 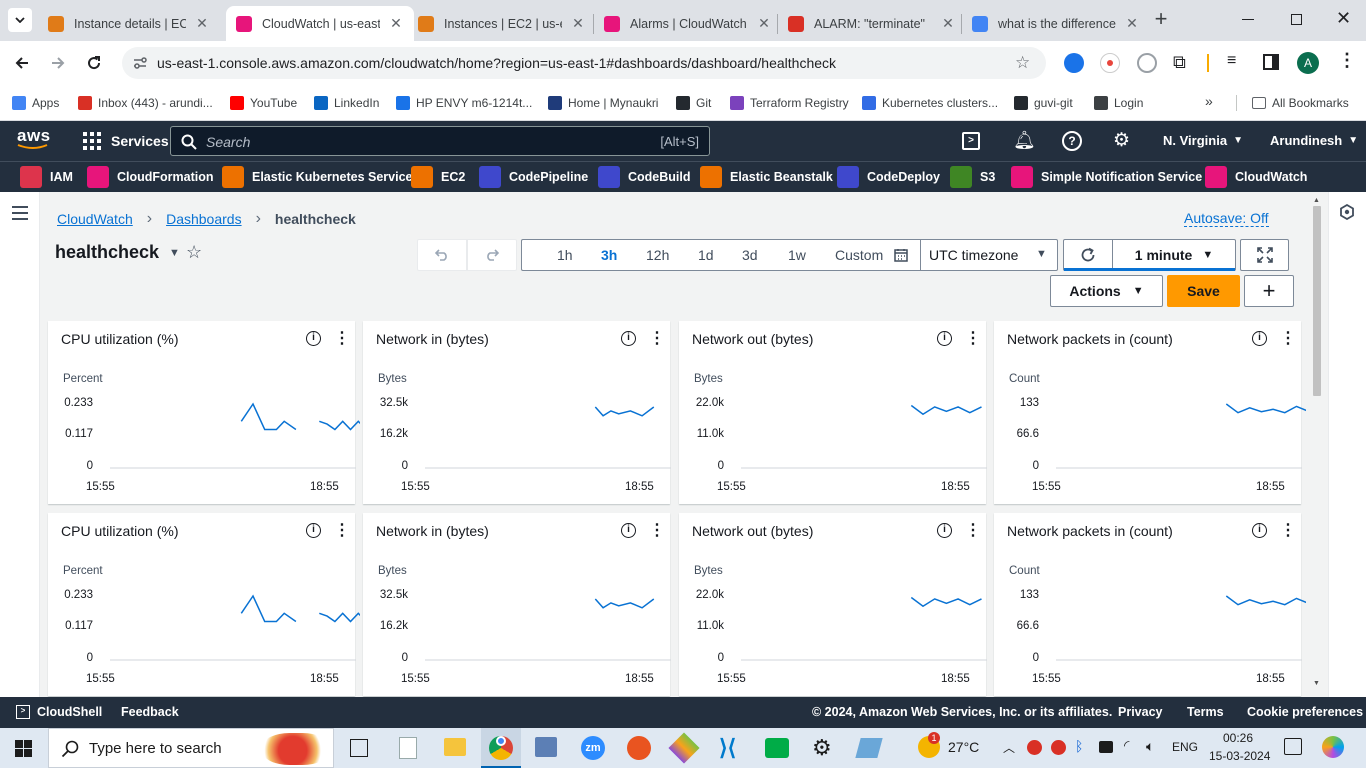 What do you see at coordinates (320, 23) in the screenshot?
I see `browser-tab: CloudWatch | us-east ✕` at bounding box center [320, 23].